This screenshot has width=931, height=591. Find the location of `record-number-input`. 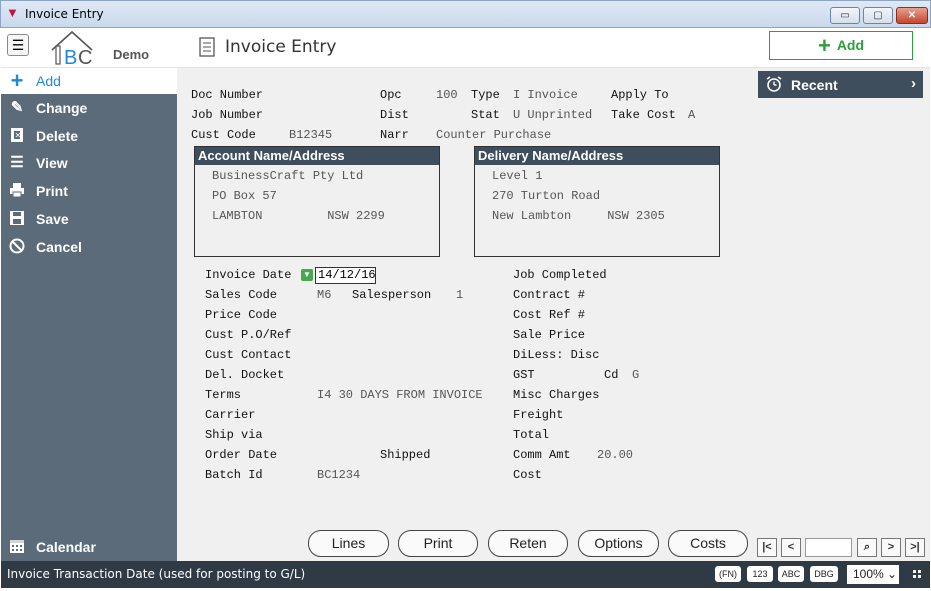

record-number-input is located at coordinates (828, 547).